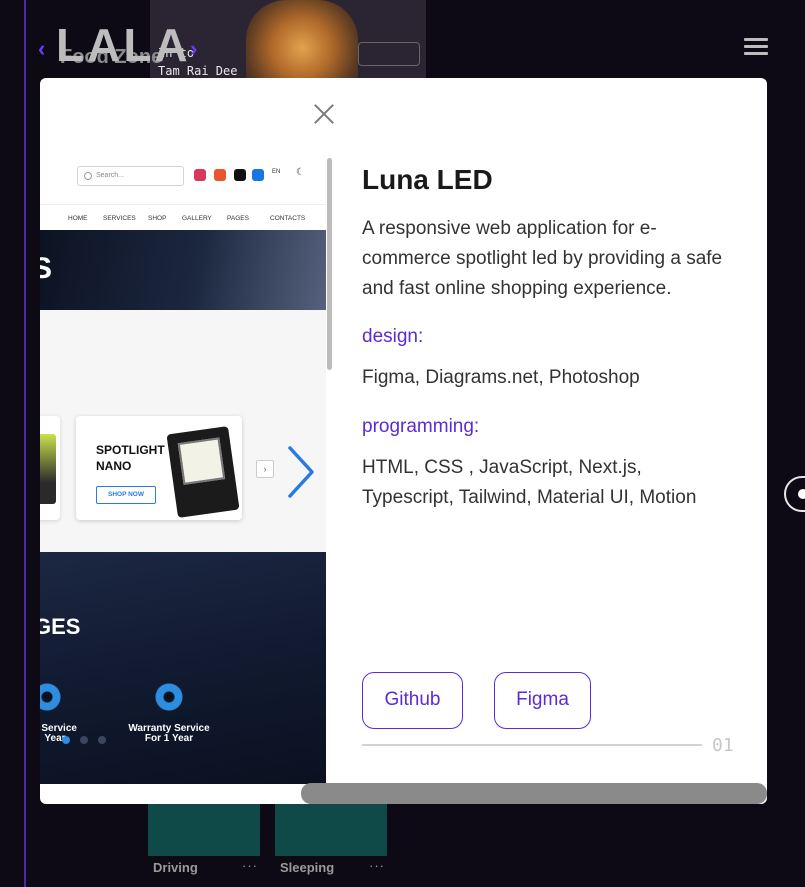  What do you see at coordinates (25, 443) in the screenshot?
I see `background-vertical-line` at bounding box center [25, 443].